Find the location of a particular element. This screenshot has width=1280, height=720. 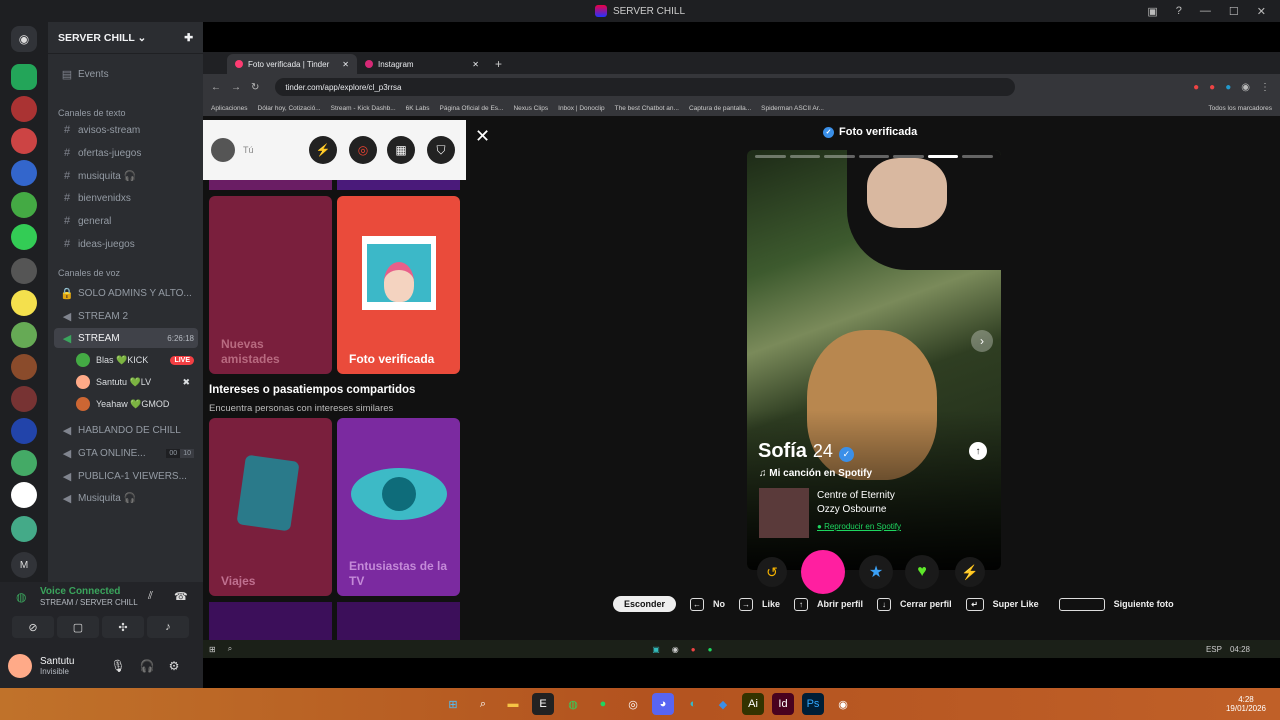

open-profile-arrow-icon: ↑ is located at coordinates (978, 451).